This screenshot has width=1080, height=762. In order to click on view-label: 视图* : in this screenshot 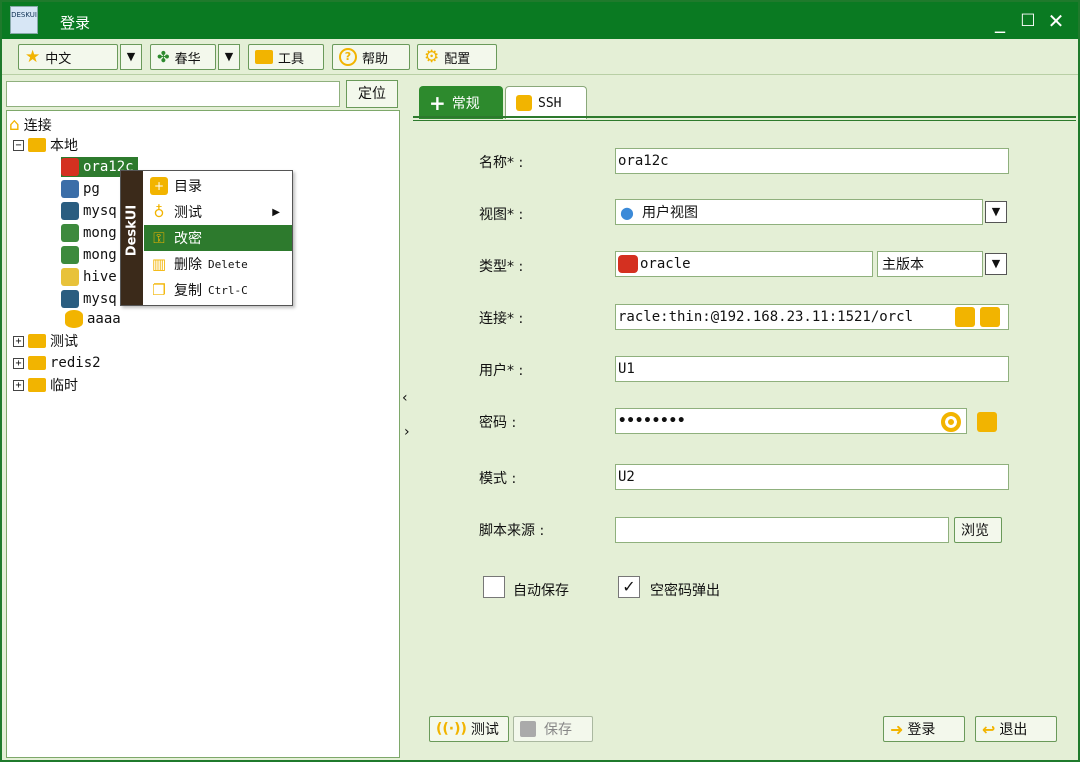, I will do `click(501, 215)`.